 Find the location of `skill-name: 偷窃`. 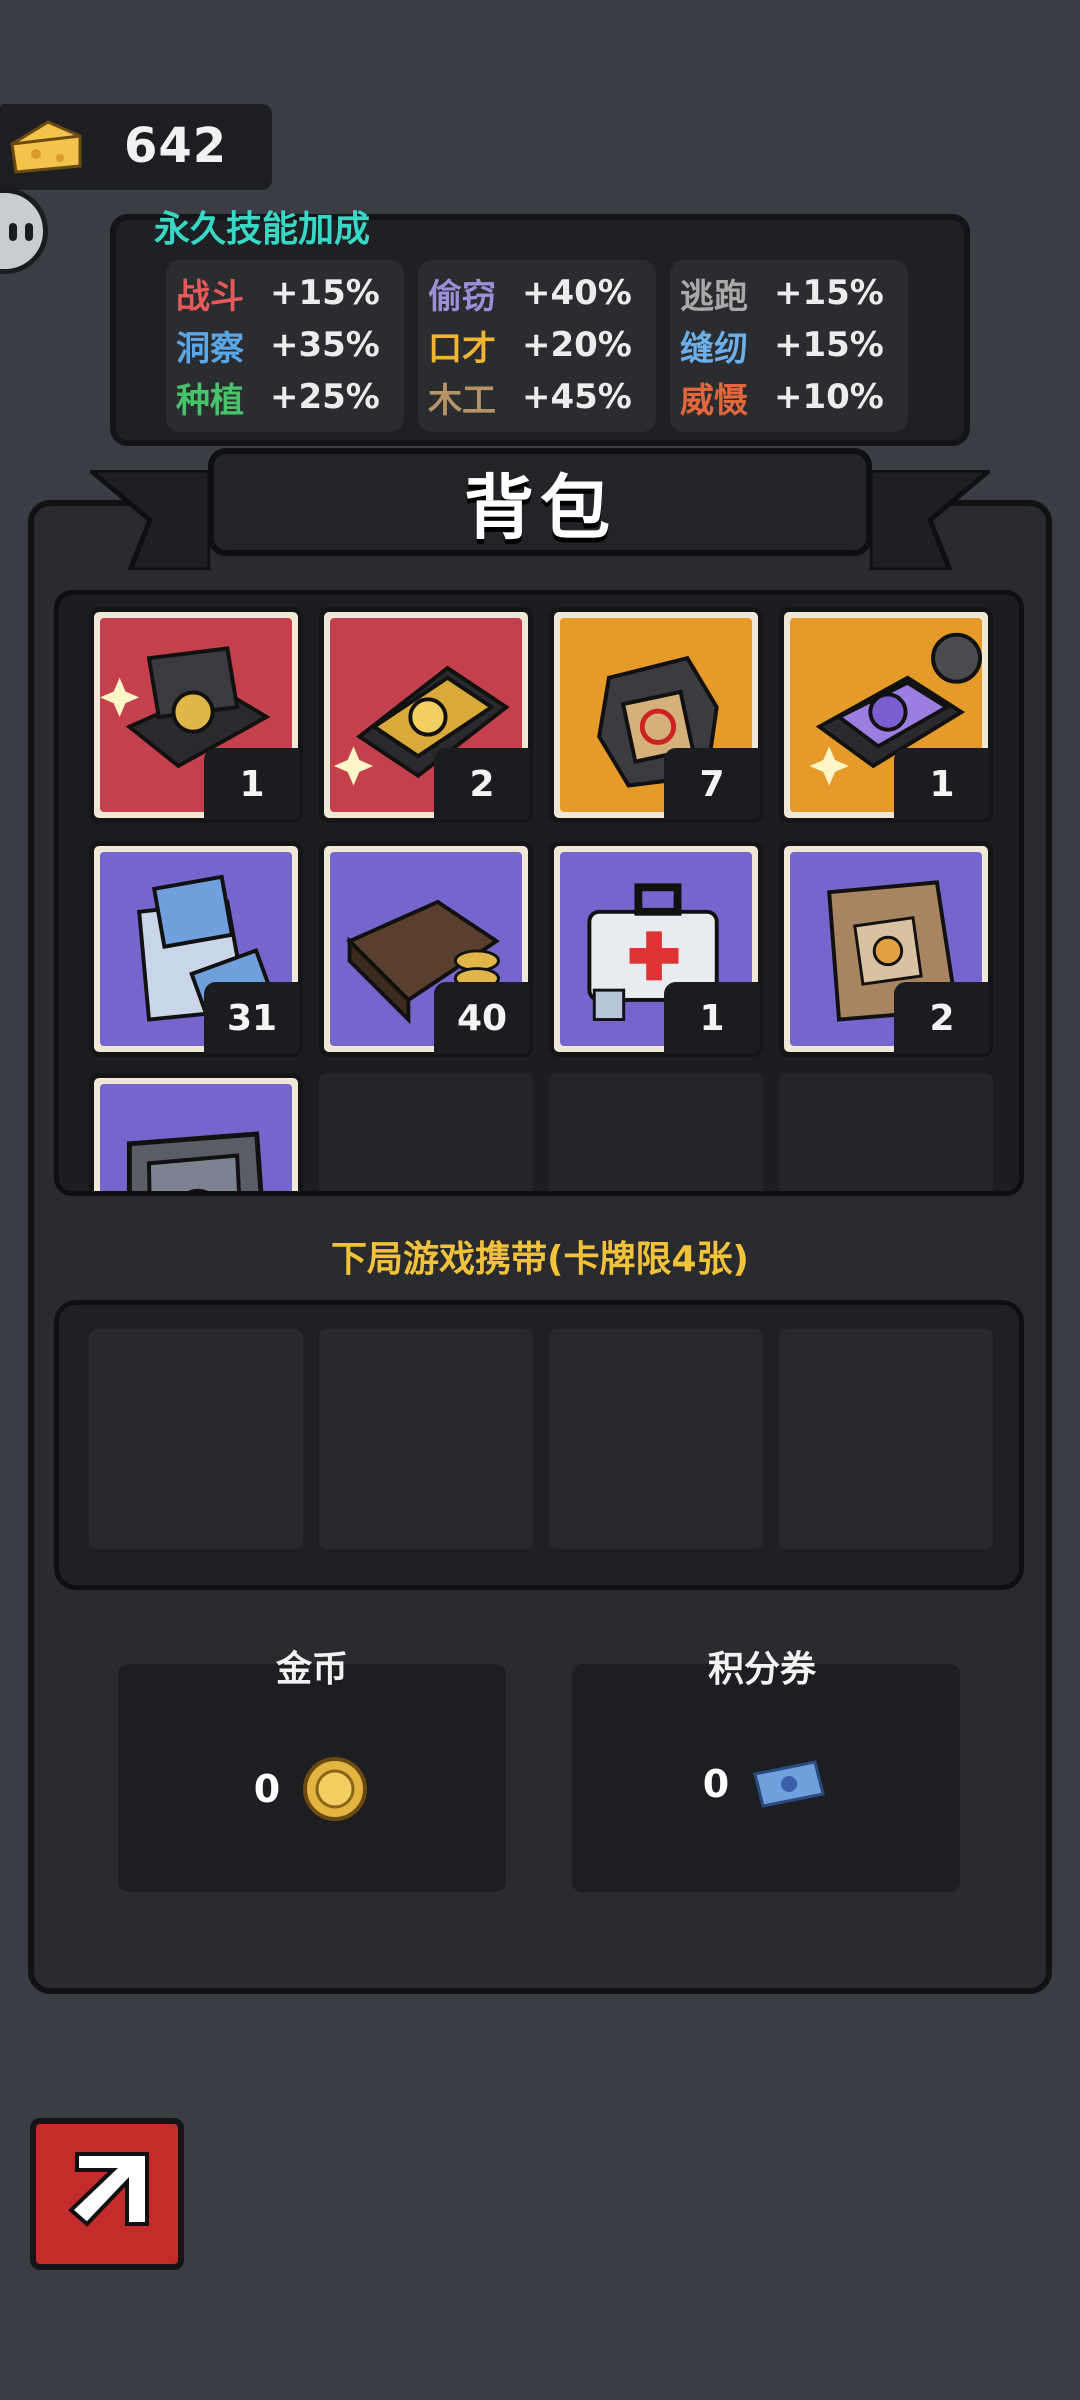

skill-name: 偷窃 is located at coordinates (462, 296).